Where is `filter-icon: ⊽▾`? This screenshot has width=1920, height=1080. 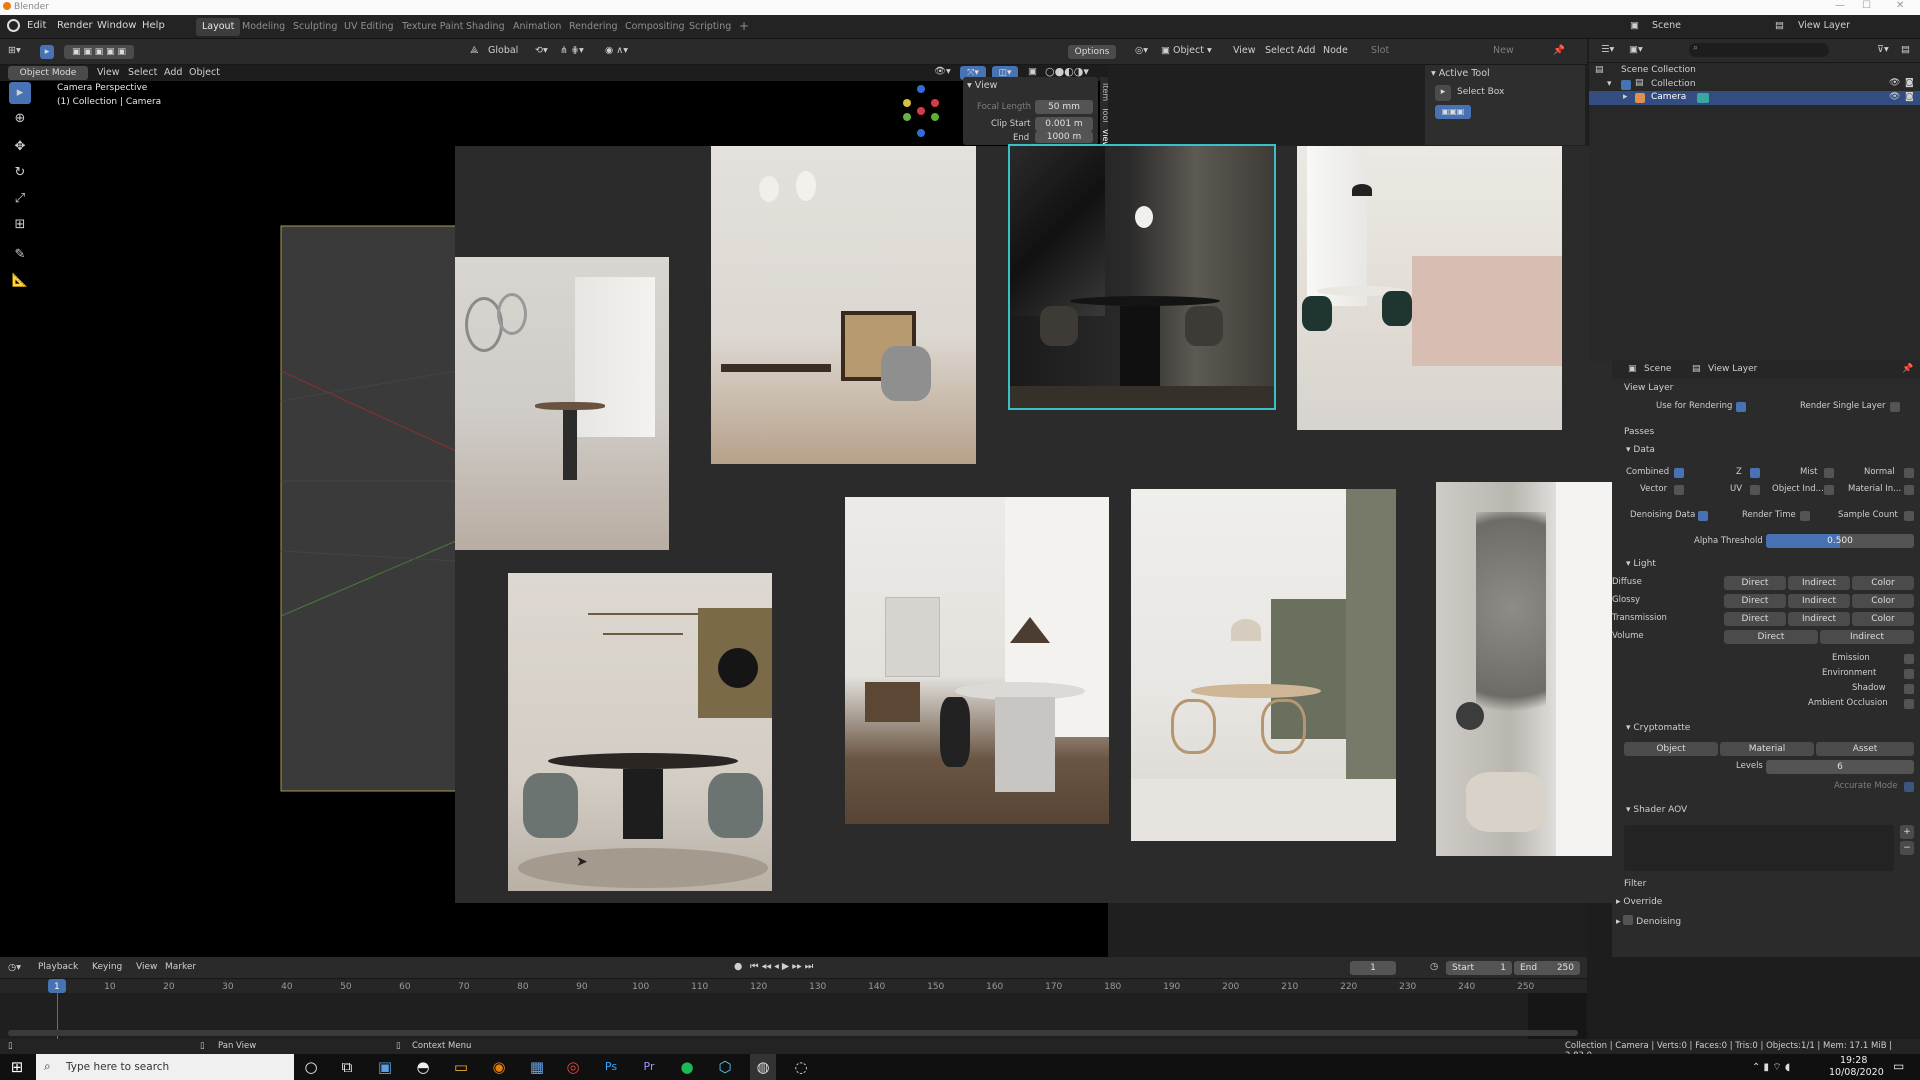
filter-icon: ⊽▾ is located at coordinates (1883, 49).